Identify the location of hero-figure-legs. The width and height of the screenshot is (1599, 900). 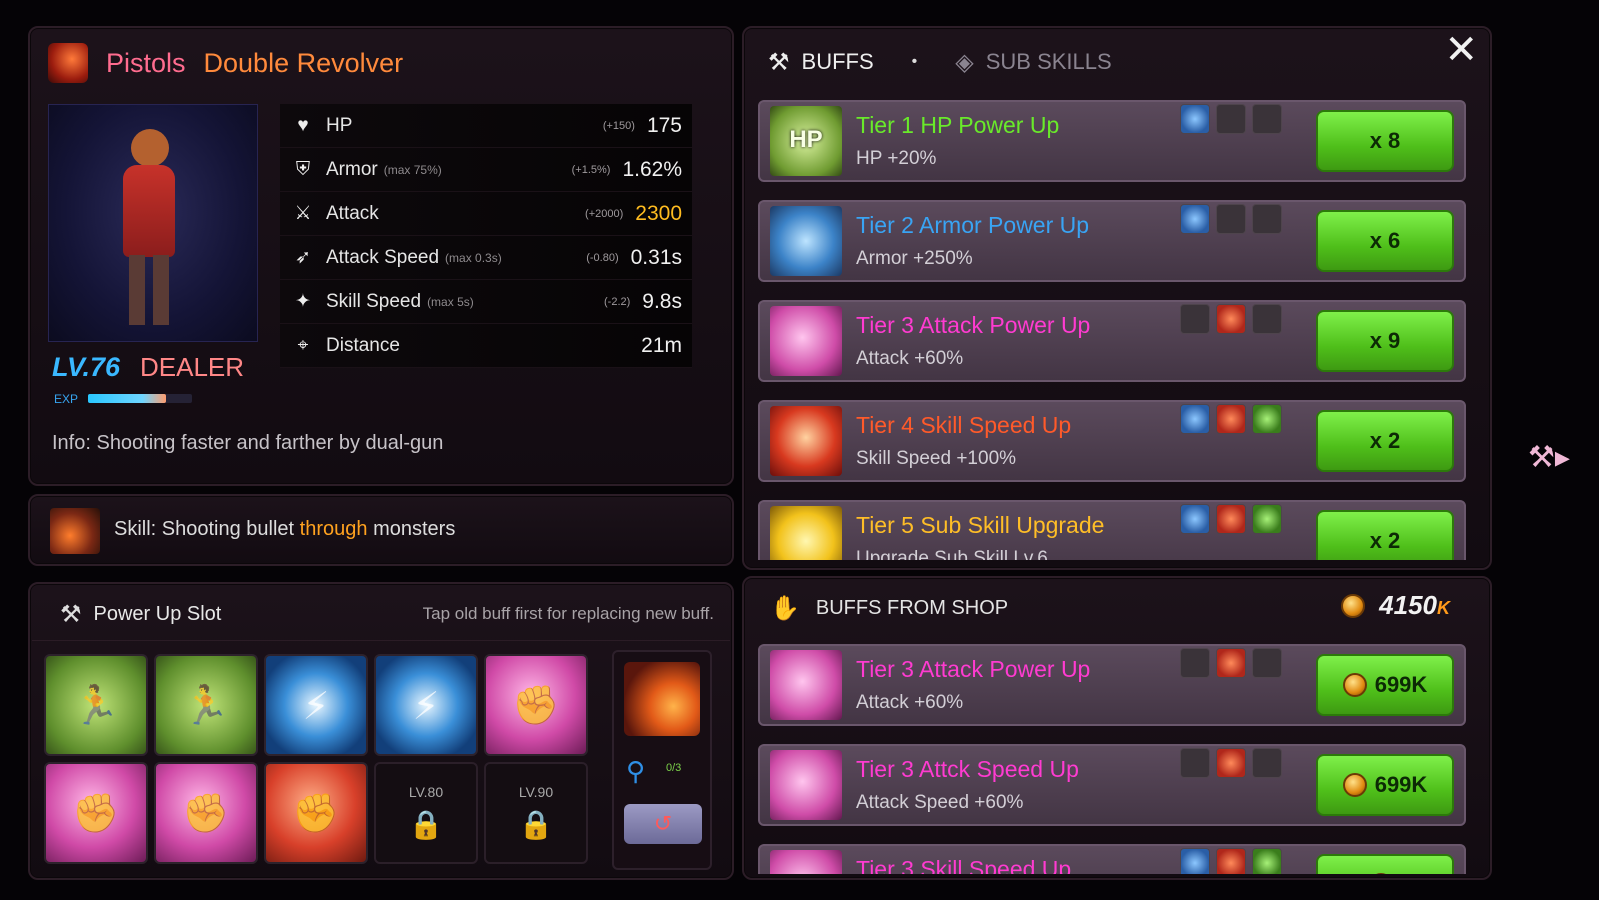
(149, 290).